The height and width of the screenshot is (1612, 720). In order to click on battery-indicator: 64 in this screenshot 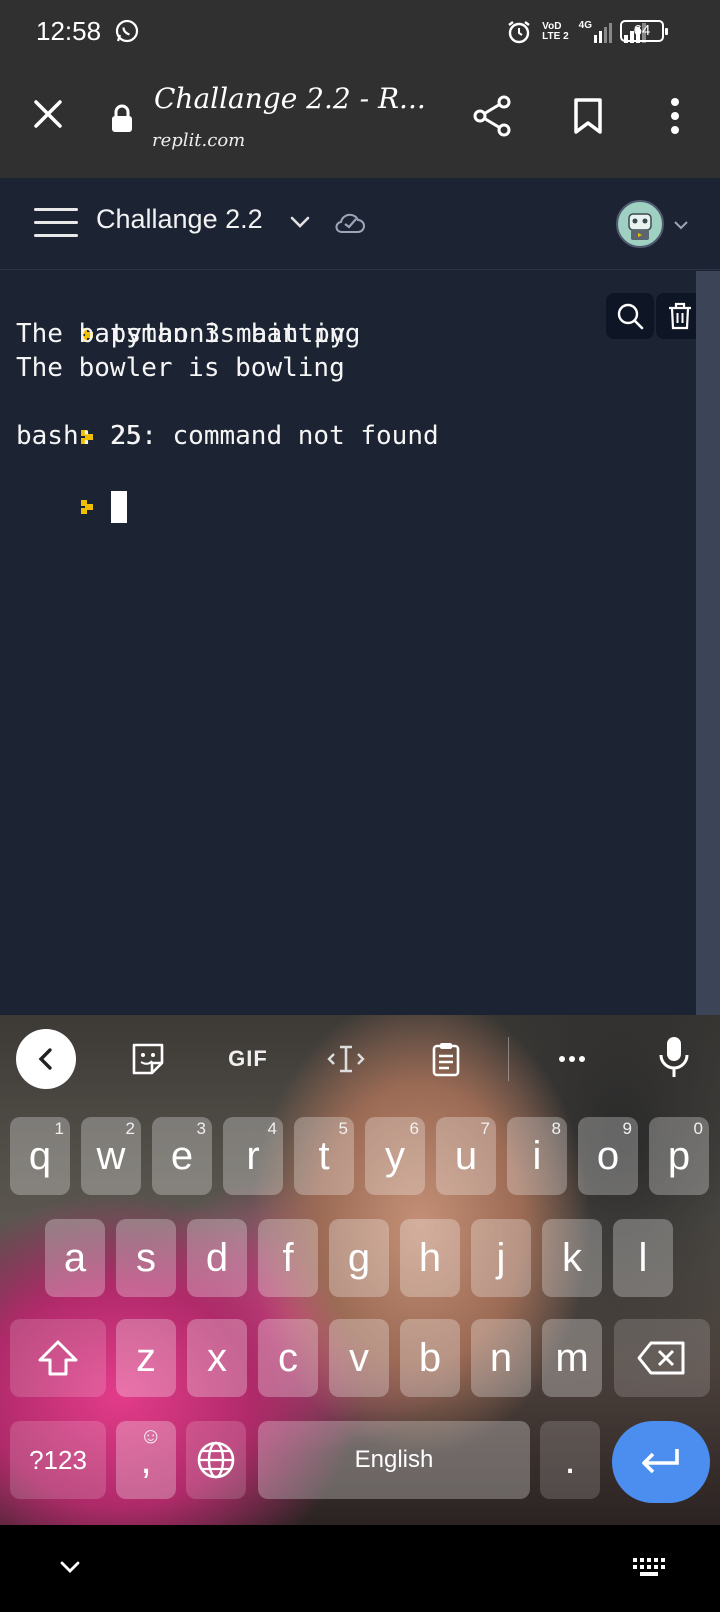, I will do `click(644, 31)`.